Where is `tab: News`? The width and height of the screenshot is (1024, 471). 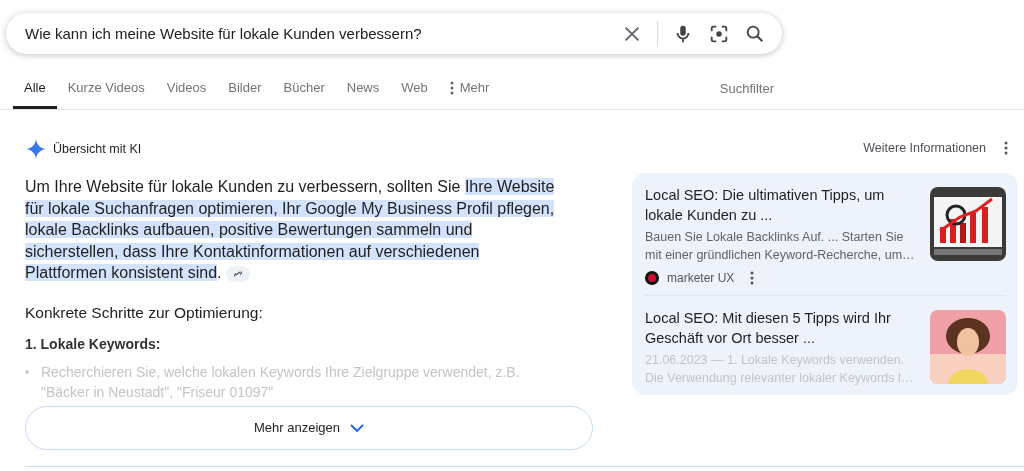 tab: News is located at coordinates (363, 94).